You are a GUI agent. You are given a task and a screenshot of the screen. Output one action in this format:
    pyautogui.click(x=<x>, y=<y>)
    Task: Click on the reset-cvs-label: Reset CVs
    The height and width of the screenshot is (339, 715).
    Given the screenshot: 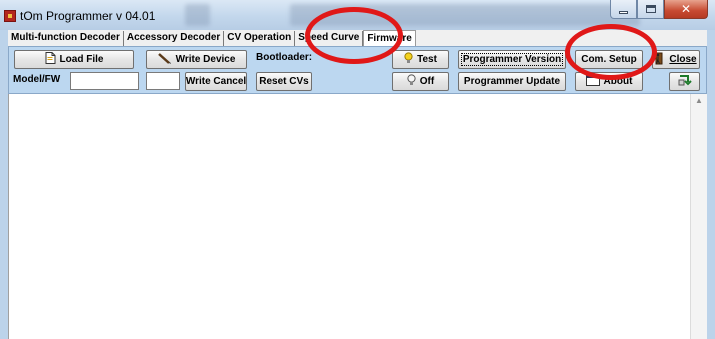 What is the action you would take?
    pyautogui.click(x=284, y=81)
    